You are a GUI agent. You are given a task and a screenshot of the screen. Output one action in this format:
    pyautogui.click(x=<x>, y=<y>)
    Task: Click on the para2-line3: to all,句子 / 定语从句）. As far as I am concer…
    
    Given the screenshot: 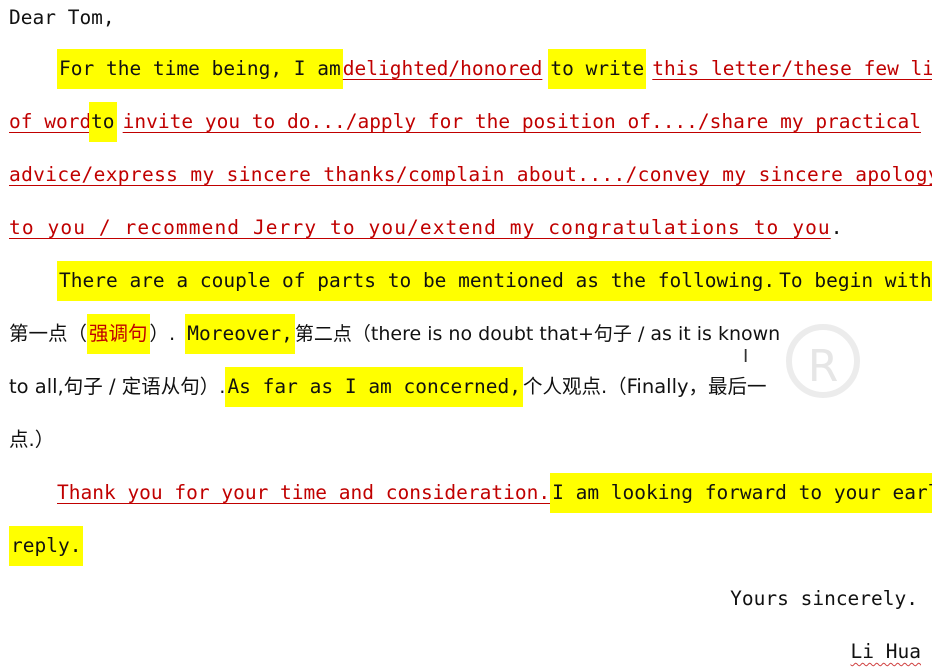 What is the action you would take?
    pyautogui.click(x=465, y=387)
    